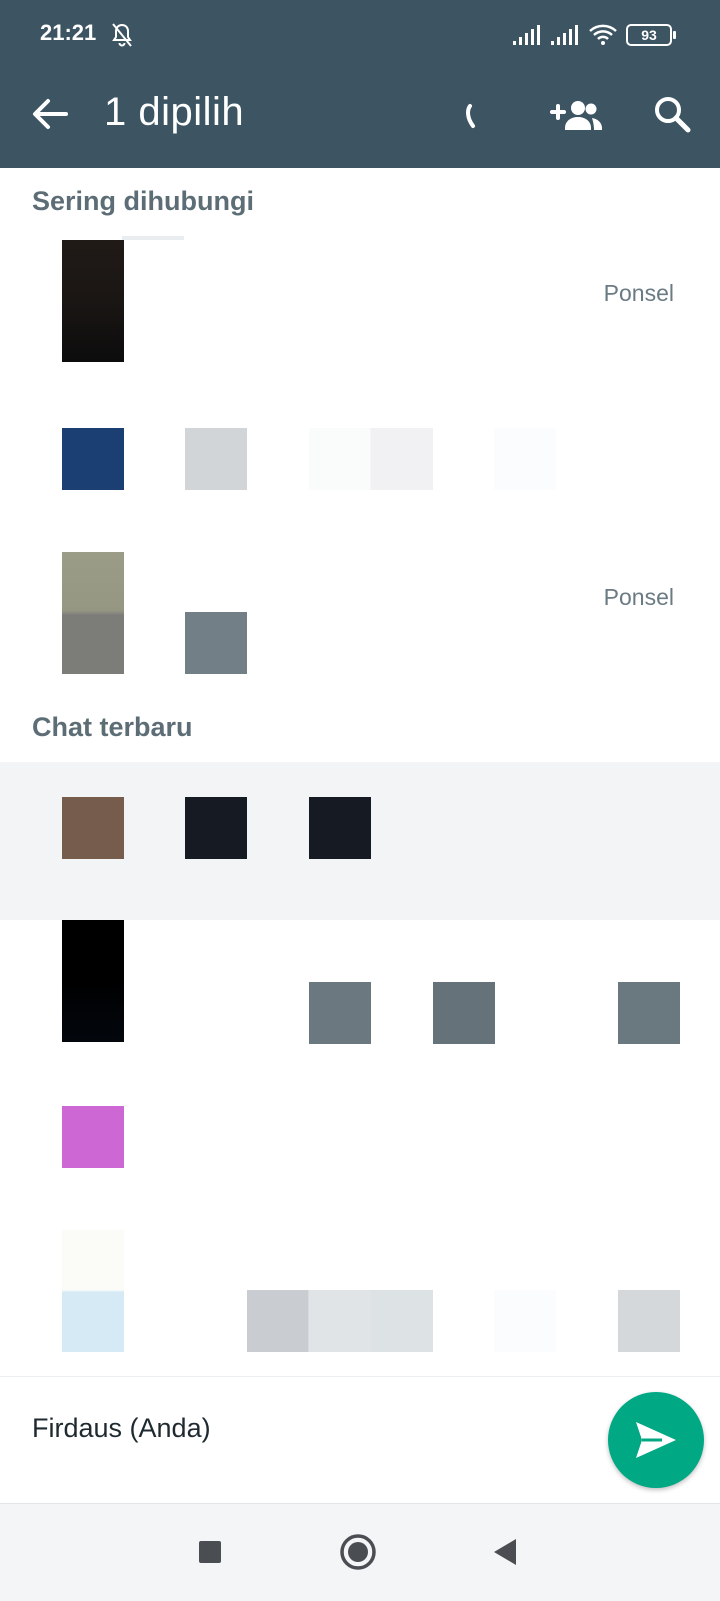  Describe the element at coordinates (478, 118) in the screenshot. I see `call-icon` at that location.